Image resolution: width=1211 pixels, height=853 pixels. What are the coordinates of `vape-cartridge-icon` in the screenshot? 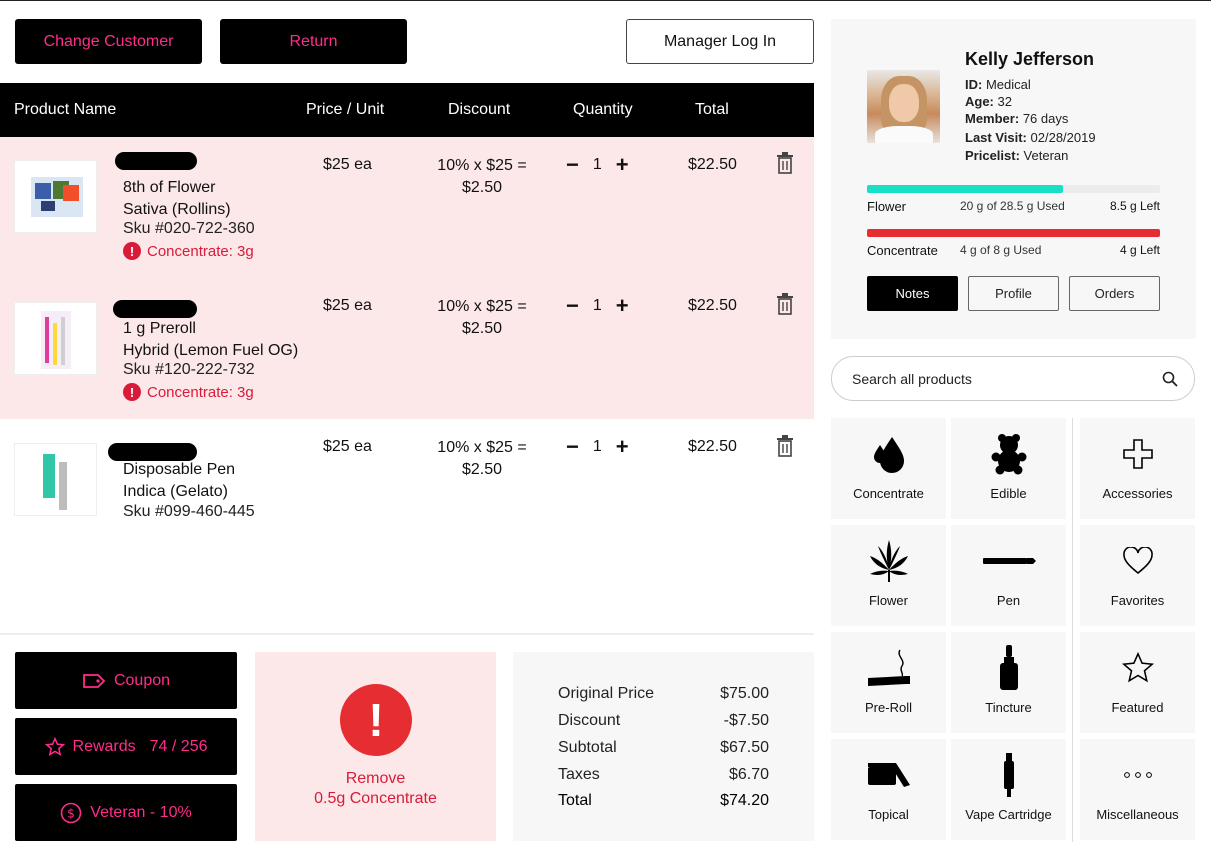 It's located at (1008, 775).